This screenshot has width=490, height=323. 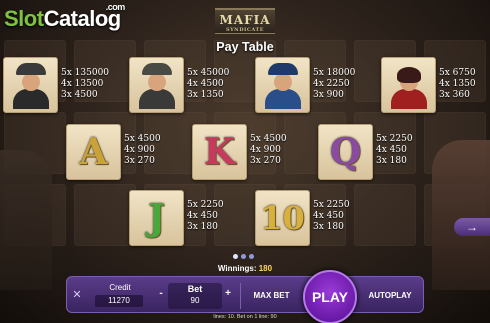 What do you see at coordinates (328, 95) in the screenshot?
I see `pay-line: 3x 900` at bounding box center [328, 95].